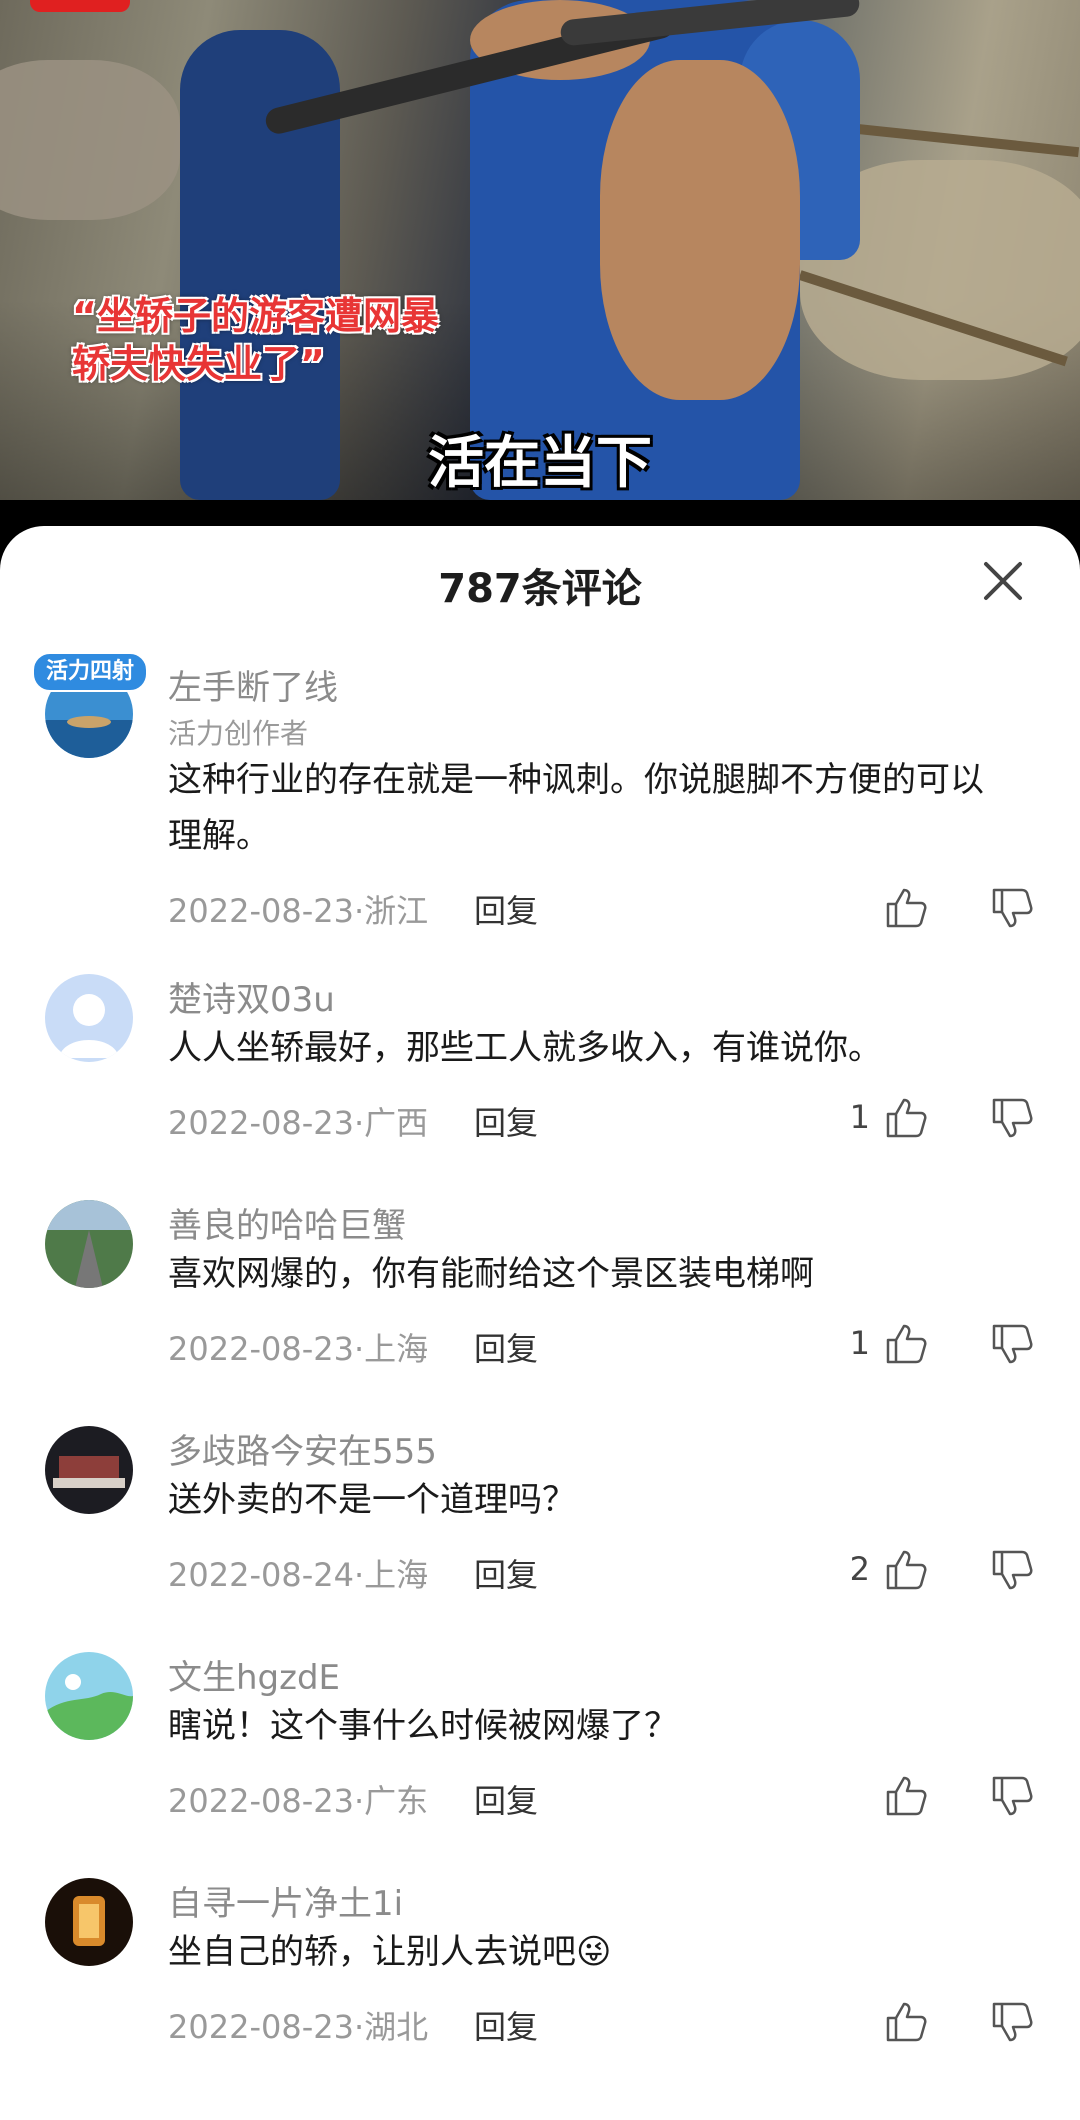  Describe the element at coordinates (594, 1952) in the screenshot. I see `emoji-face-icon: 😜` at that location.